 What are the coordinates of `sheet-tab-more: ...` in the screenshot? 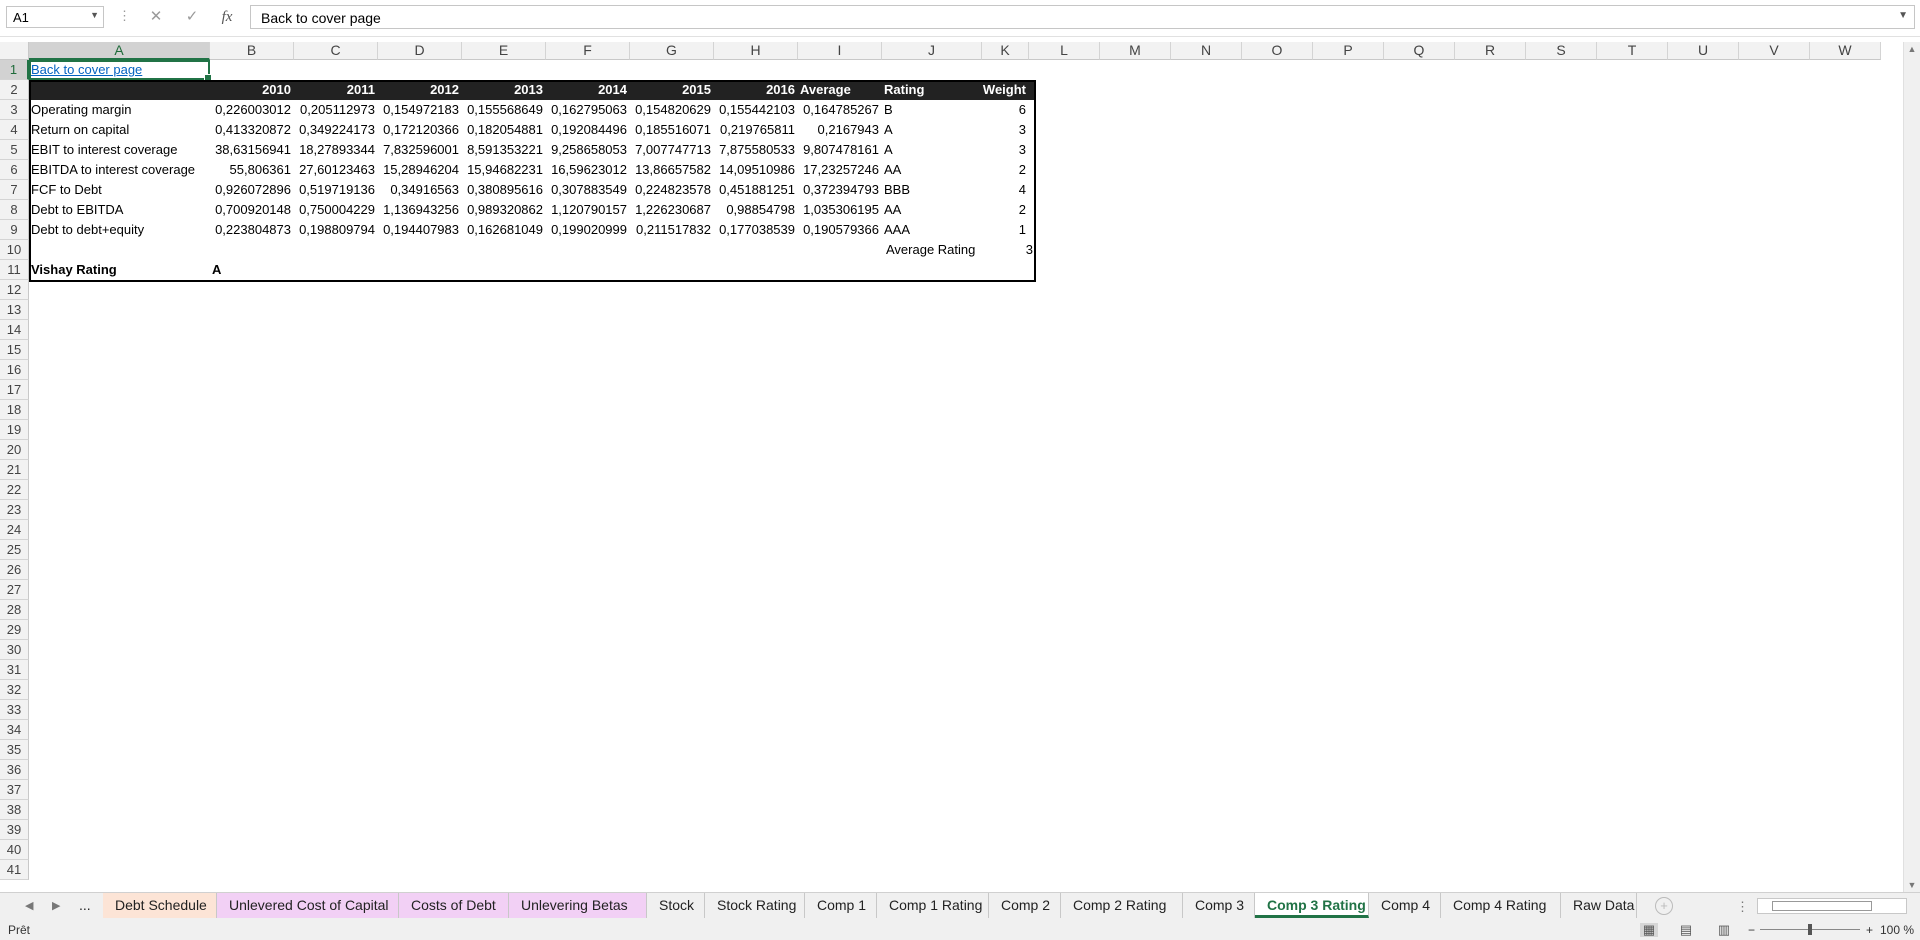 It's located at (88, 905).